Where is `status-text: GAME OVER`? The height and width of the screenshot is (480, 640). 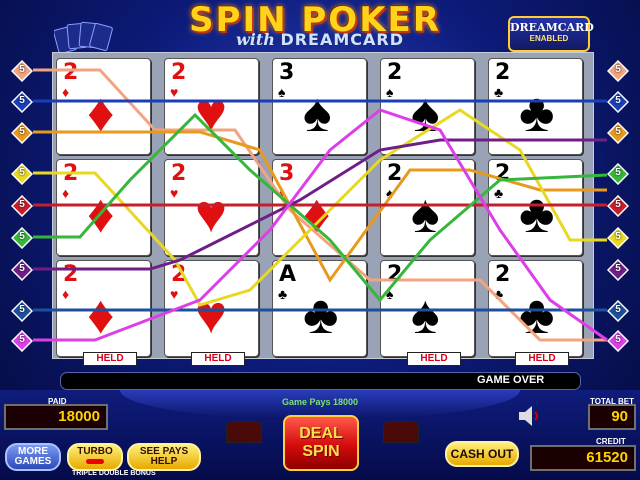
status-text: GAME OVER is located at coordinates (511, 380).